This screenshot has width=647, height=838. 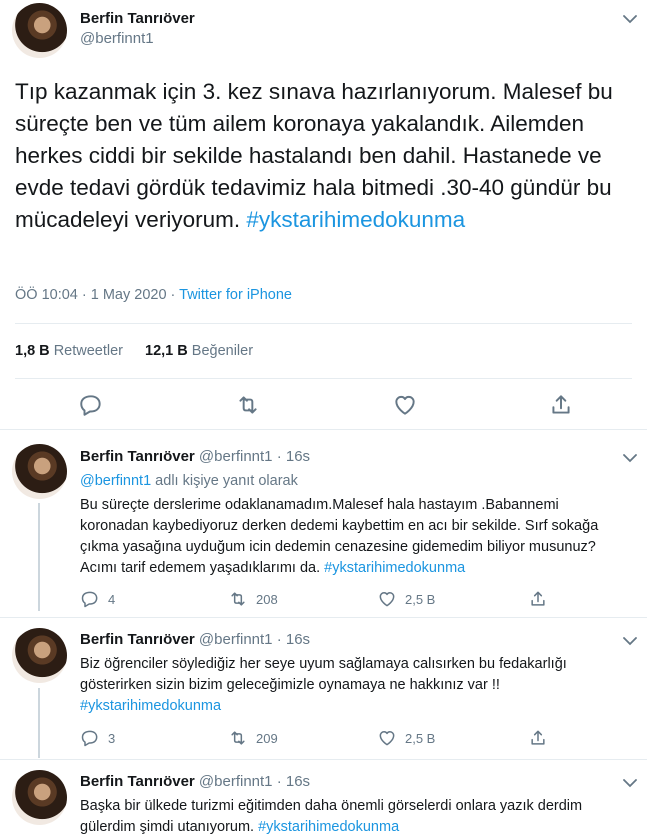 What do you see at coordinates (88, 351) in the screenshot?
I see `retweets-label: Retweetler` at bounding box center [88, 351].